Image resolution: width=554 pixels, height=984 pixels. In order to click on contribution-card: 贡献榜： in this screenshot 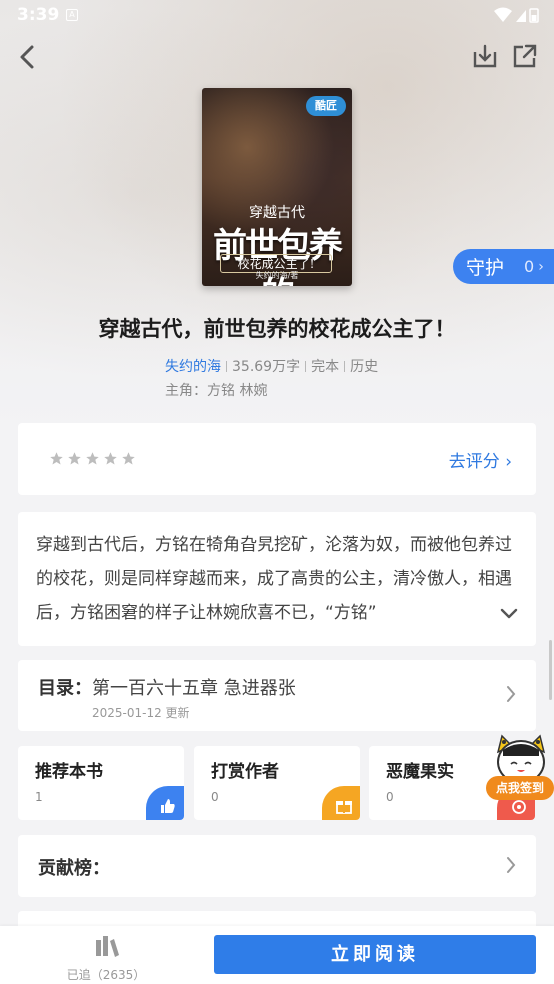, I will do `click(277, 866)`.